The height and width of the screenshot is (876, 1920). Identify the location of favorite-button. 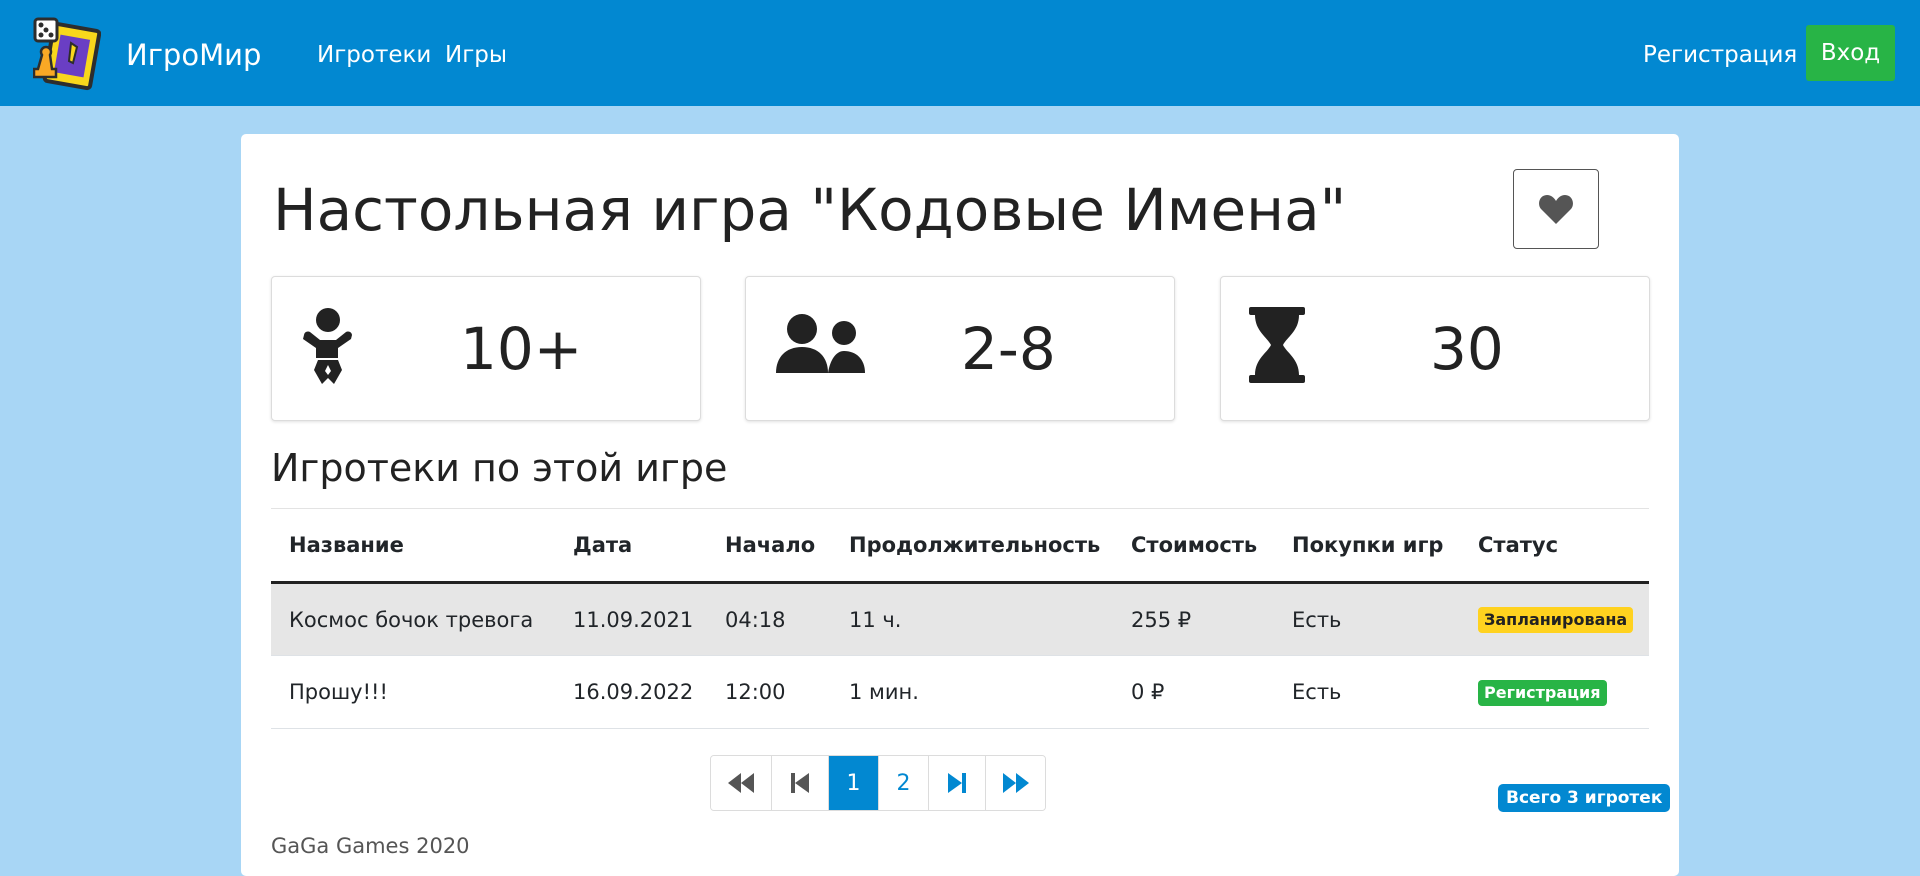
(1556, 209).